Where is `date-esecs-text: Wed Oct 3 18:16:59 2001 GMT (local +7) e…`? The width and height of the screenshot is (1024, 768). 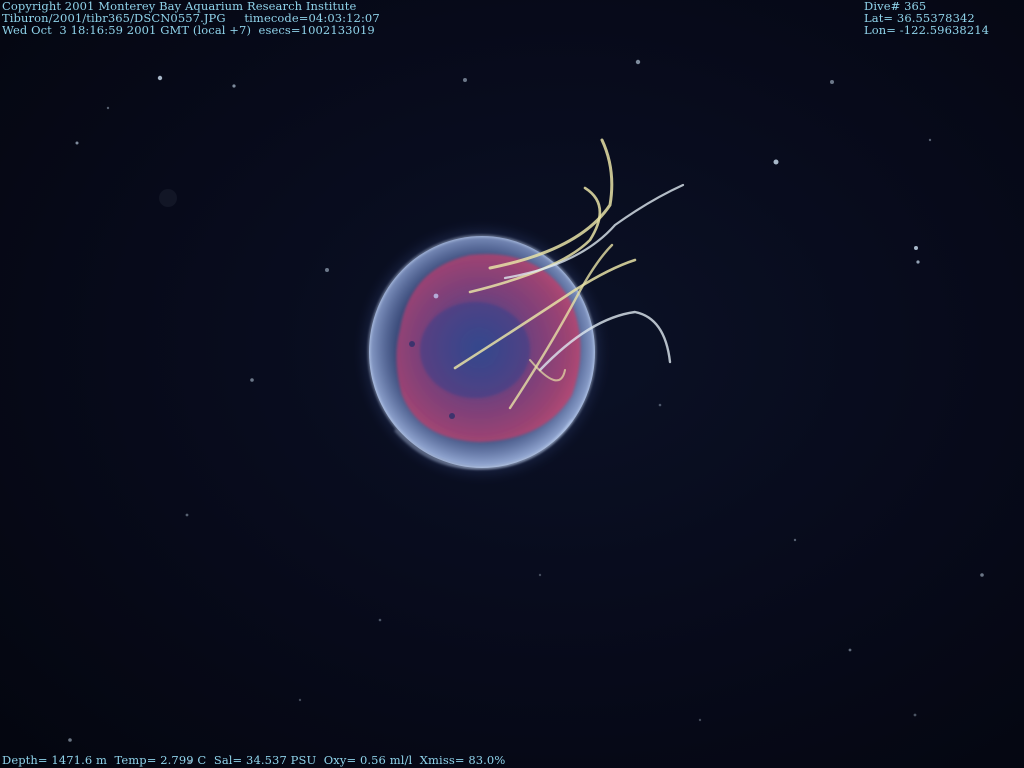
date-esecs-text: Wed Oct 3 18:16:59 2001 GMT (local +7) e… is located at coordinates (188, 30).